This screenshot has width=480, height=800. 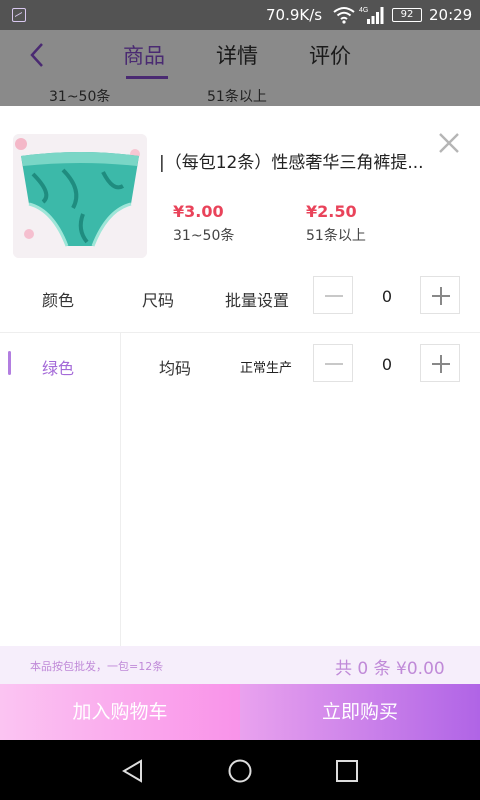 I want to click on back-arrow-icon, so click(x=39, y=55).